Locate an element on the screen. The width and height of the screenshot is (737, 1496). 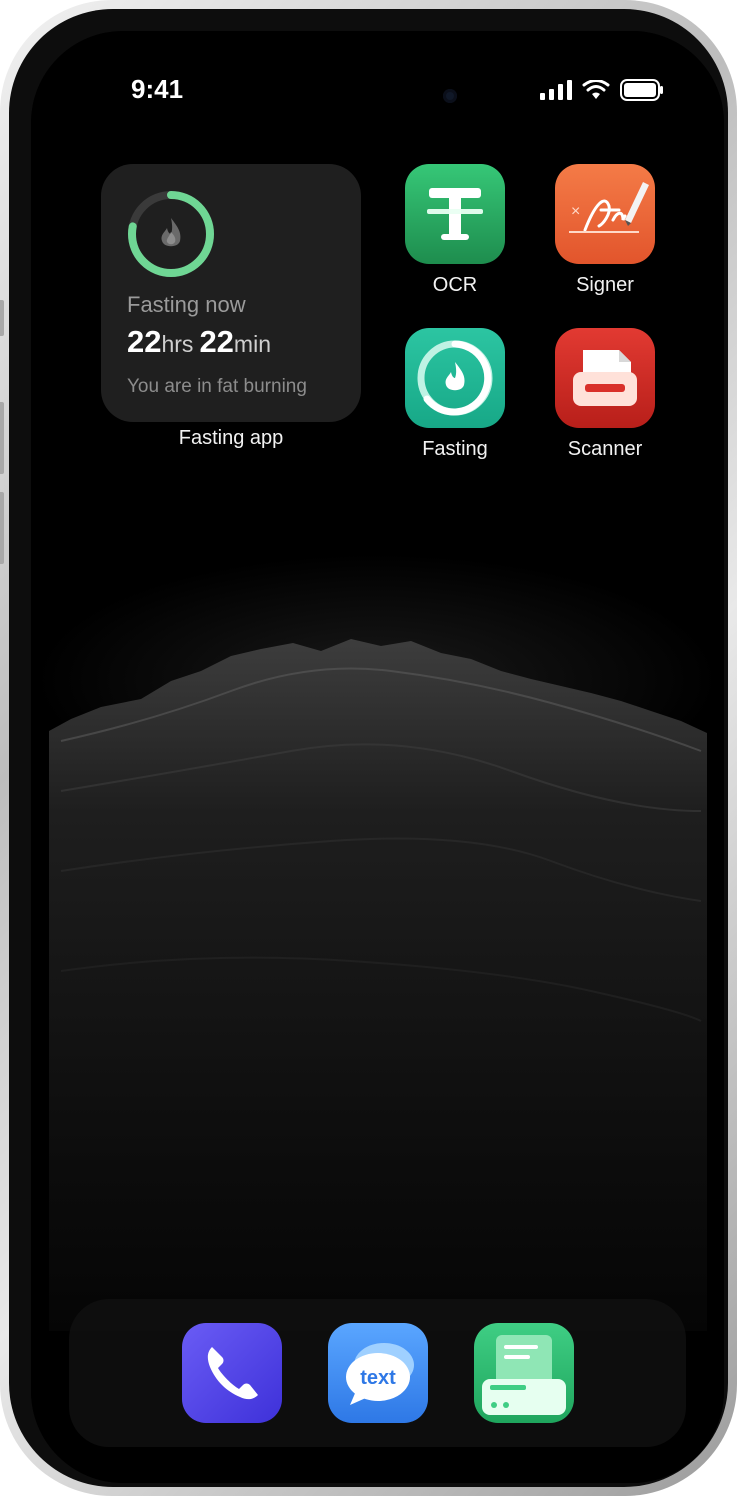
fasting-duration: 22hrs 22min is located at coordinates (202, 342).